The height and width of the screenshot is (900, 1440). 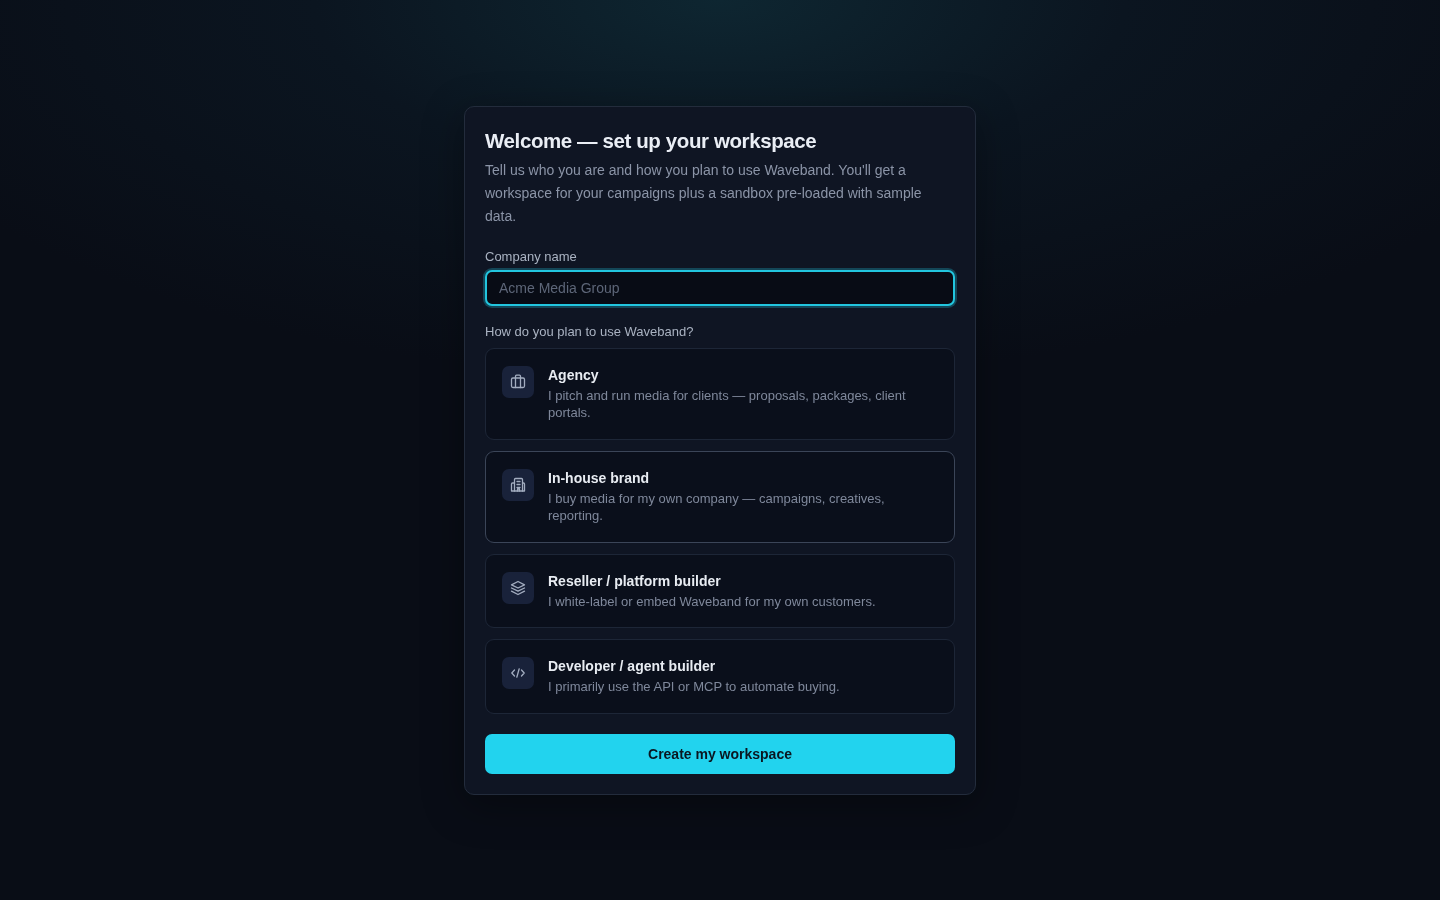 I want to click on role-option-card: In-house brand I buy media for my own company — campaigns, creatives, reporting., so click(x=720, y=496).